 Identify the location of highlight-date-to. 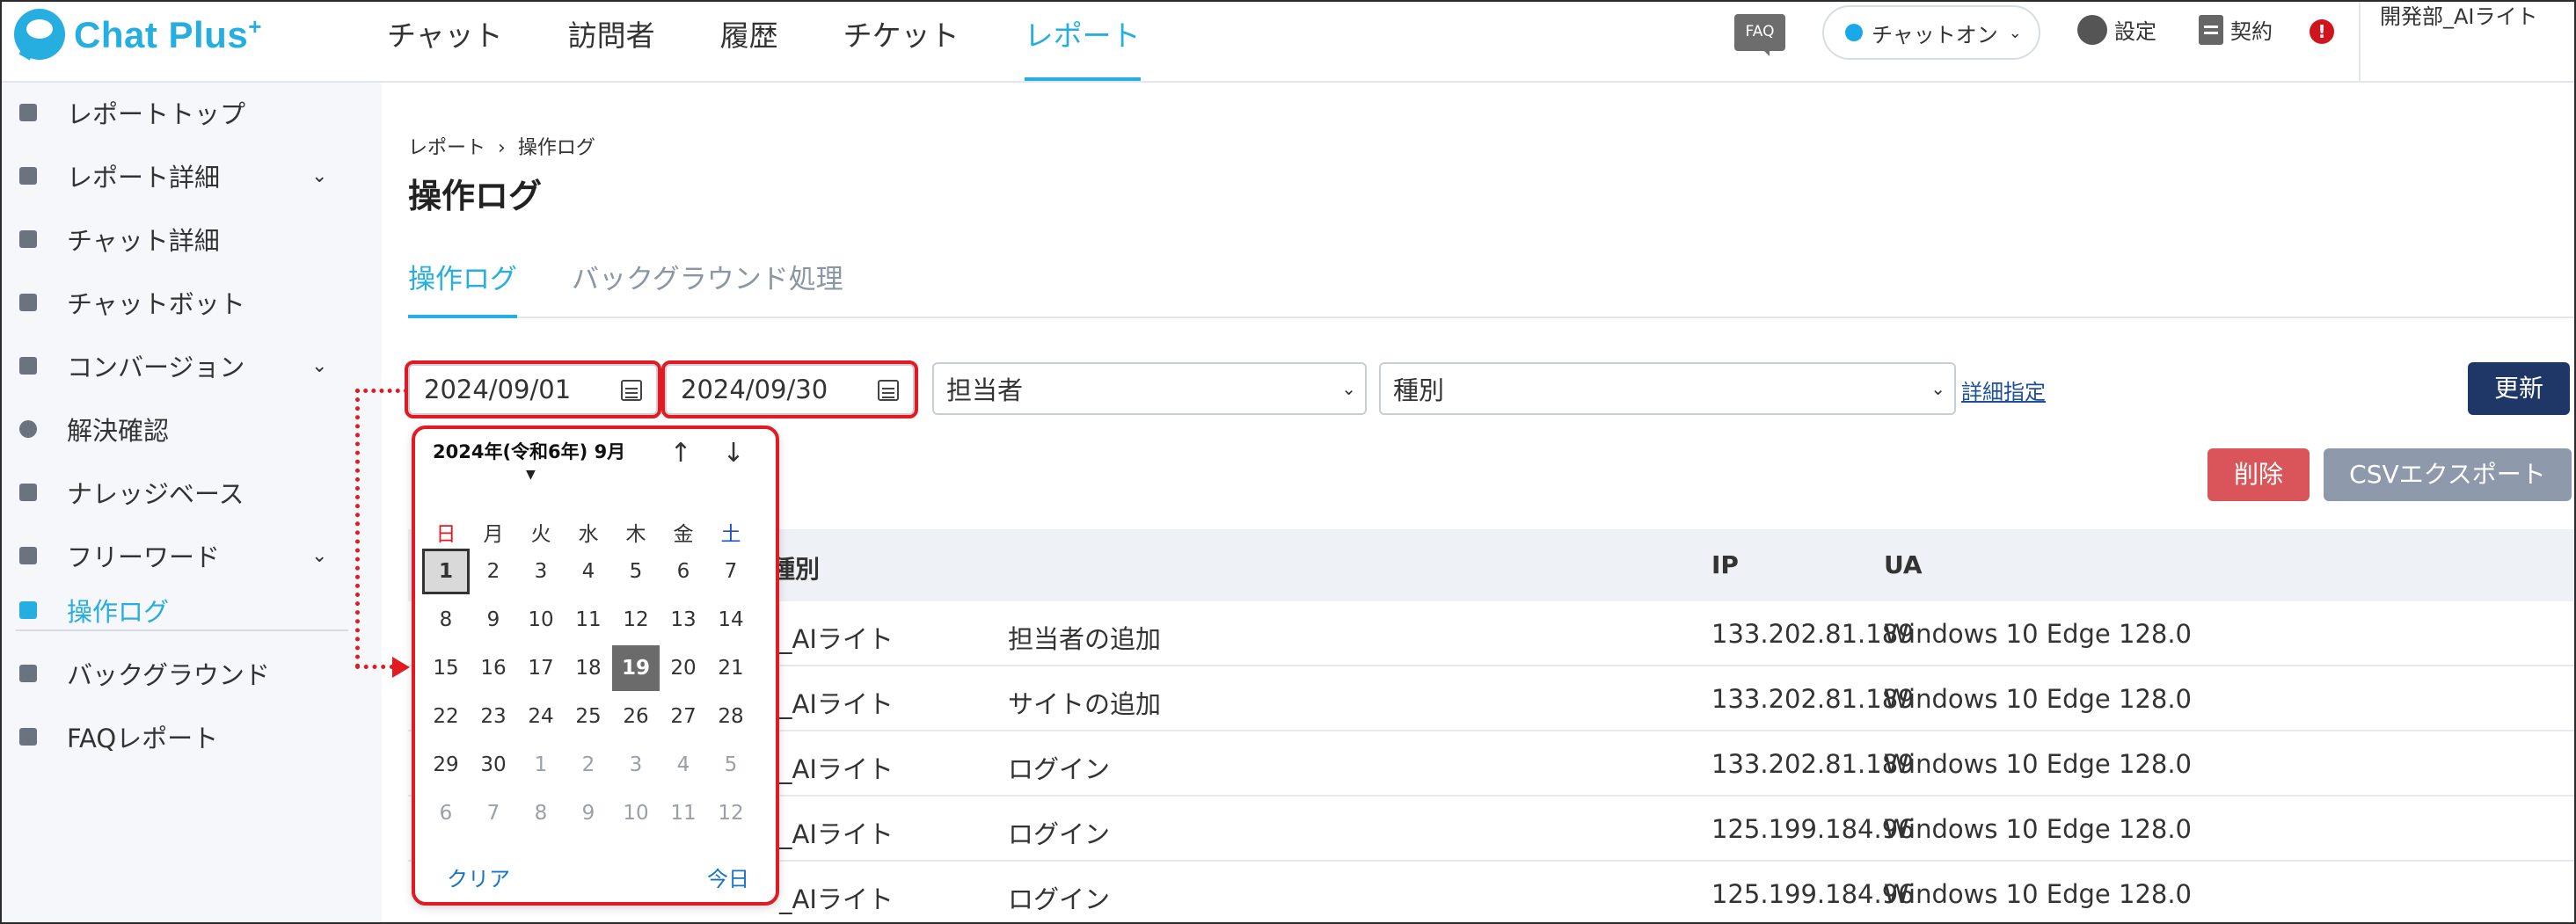
(789, 389).